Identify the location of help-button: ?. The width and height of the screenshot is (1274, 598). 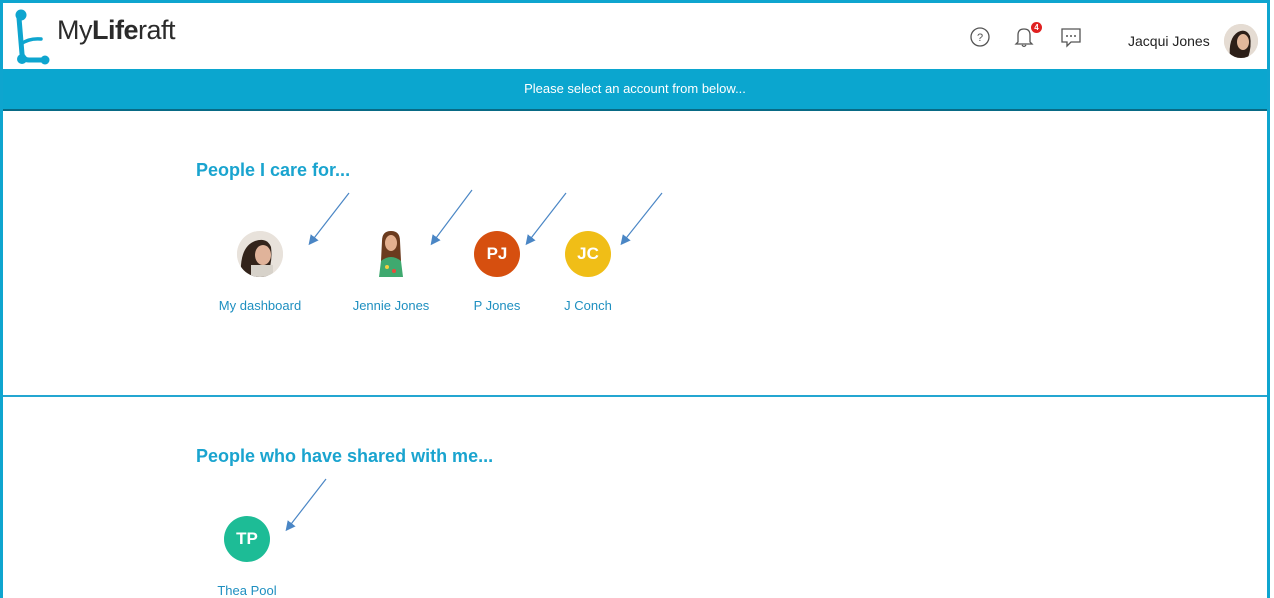
(980, 37).